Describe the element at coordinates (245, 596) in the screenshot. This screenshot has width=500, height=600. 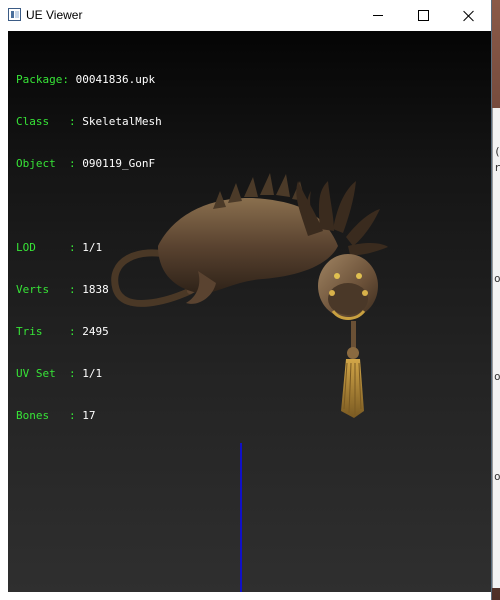
I see `window-frame-bottom` at that location.